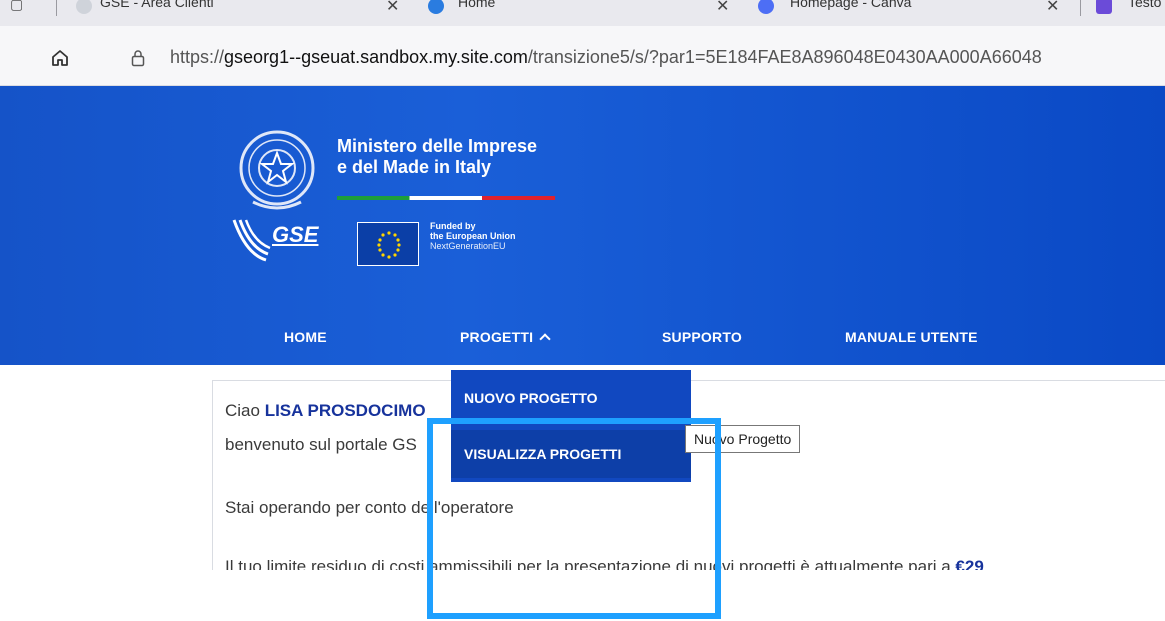 The width and height of the screenshot is (1165, 621). Describe the element at coordinates (138, 58) in the screenshot. I see `lock-icon` at that location.